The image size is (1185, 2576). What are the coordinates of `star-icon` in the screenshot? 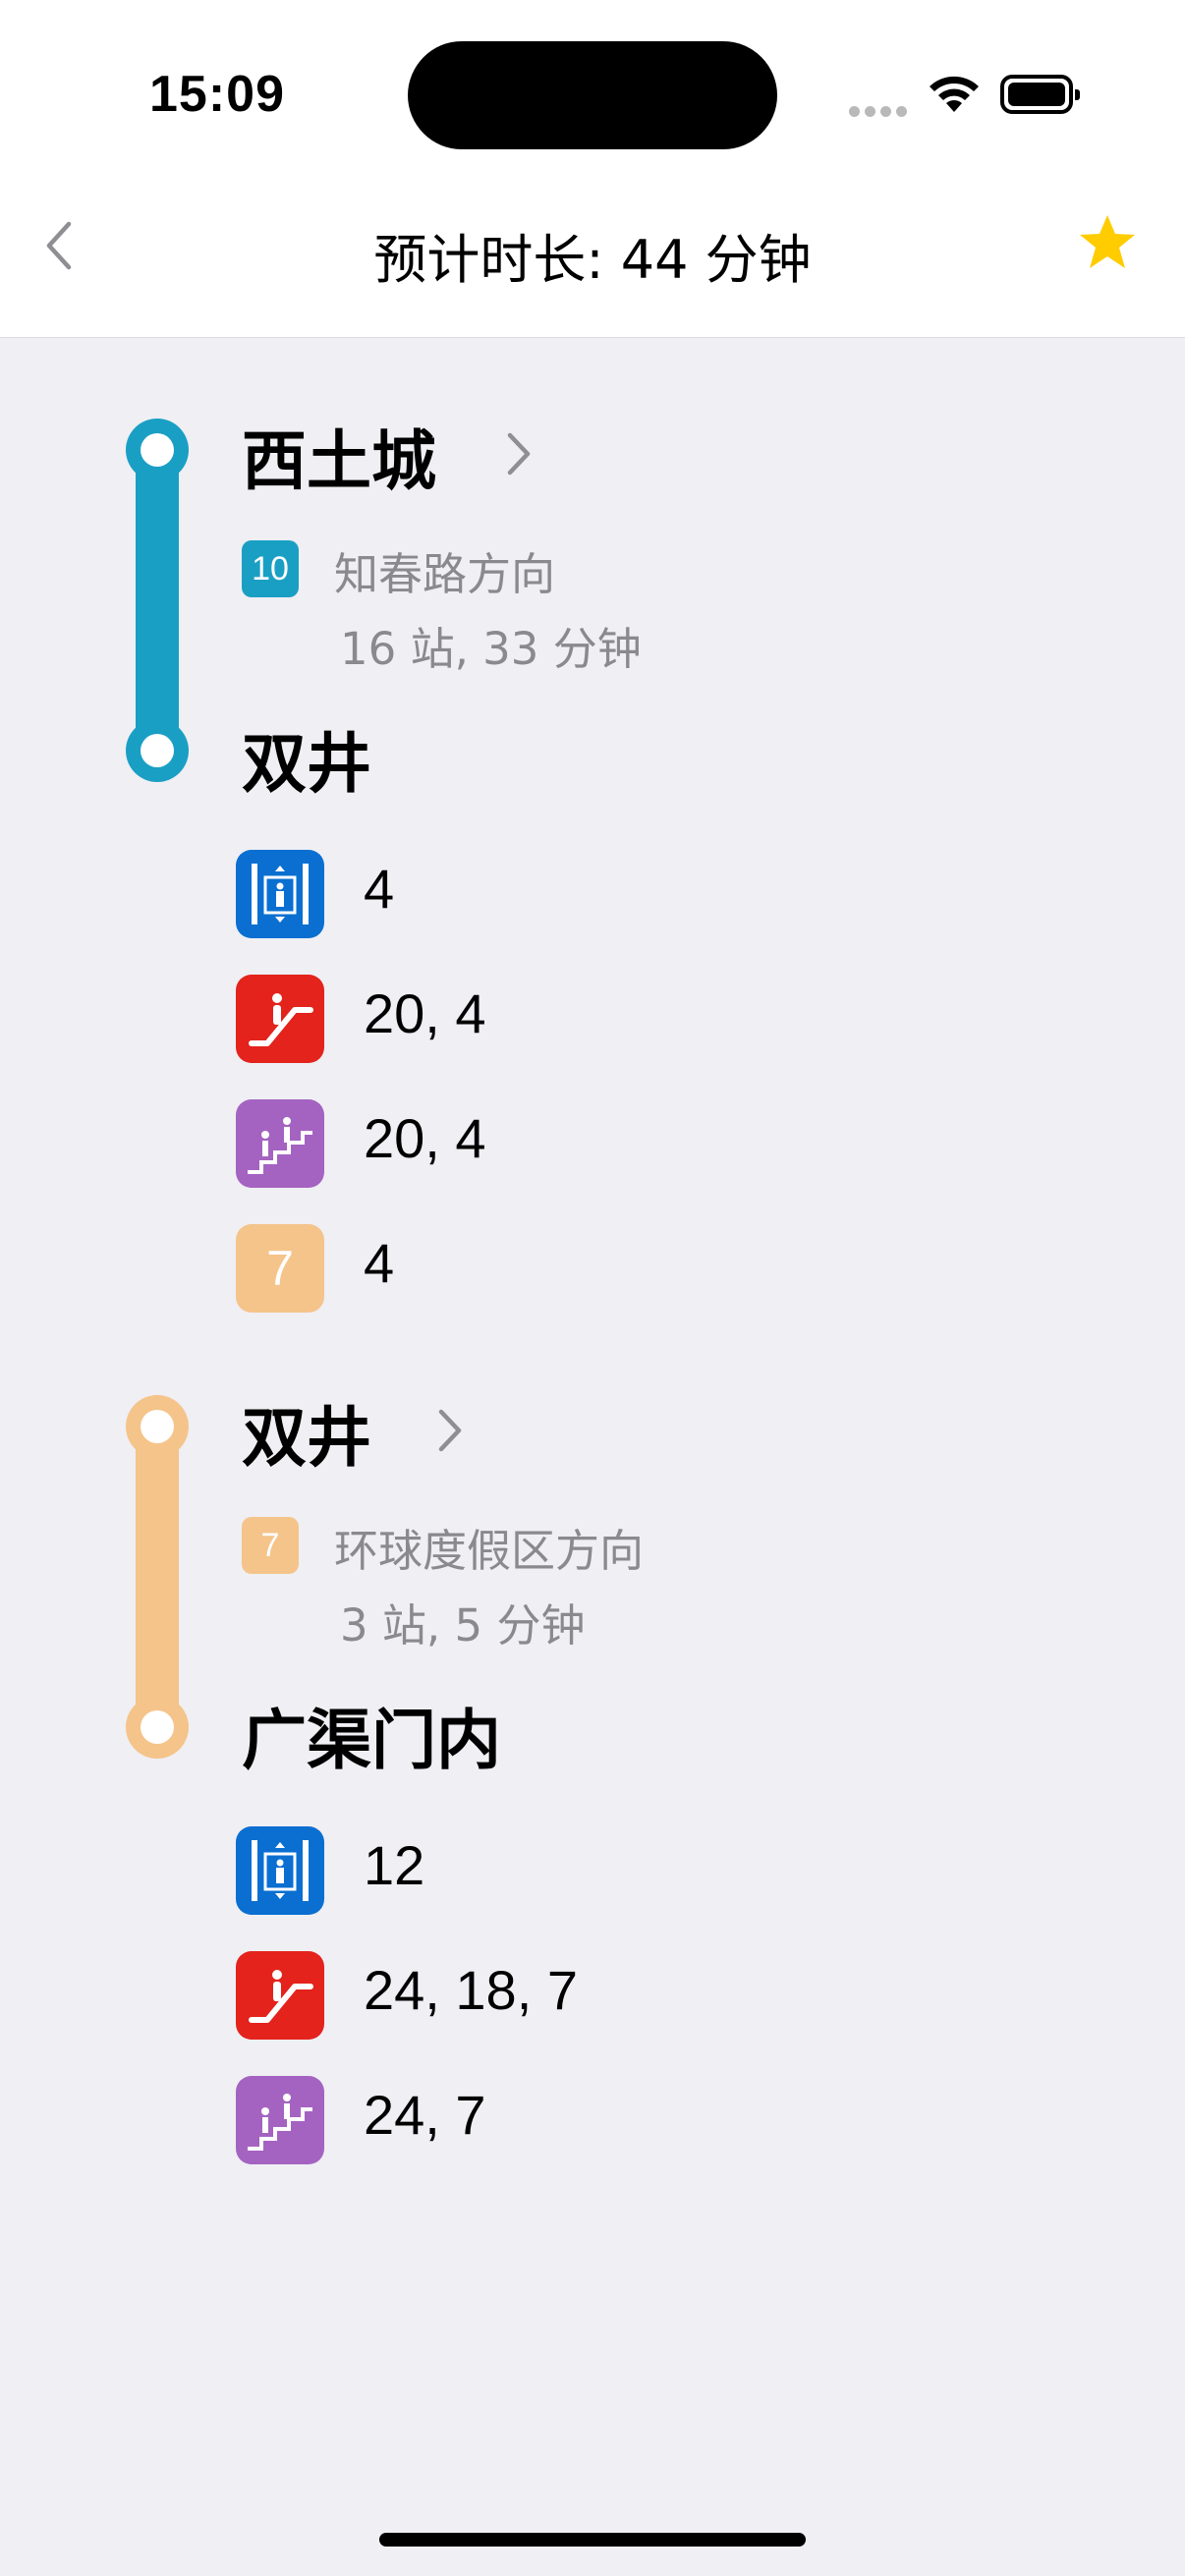 It's located at (1107, 242).